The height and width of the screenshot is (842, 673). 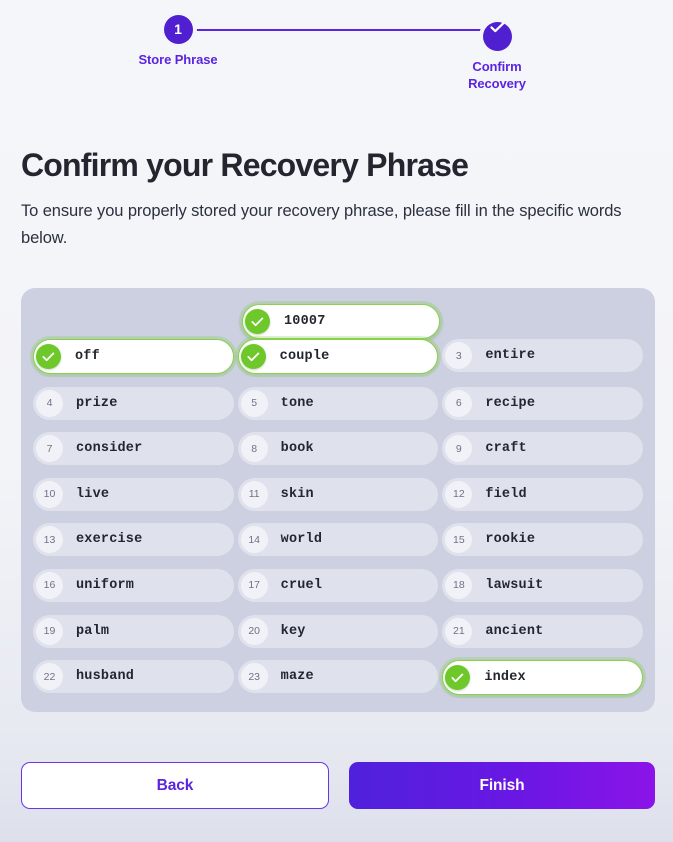 I want to click on word-index-badge: 11, so click(x=254, y=494).